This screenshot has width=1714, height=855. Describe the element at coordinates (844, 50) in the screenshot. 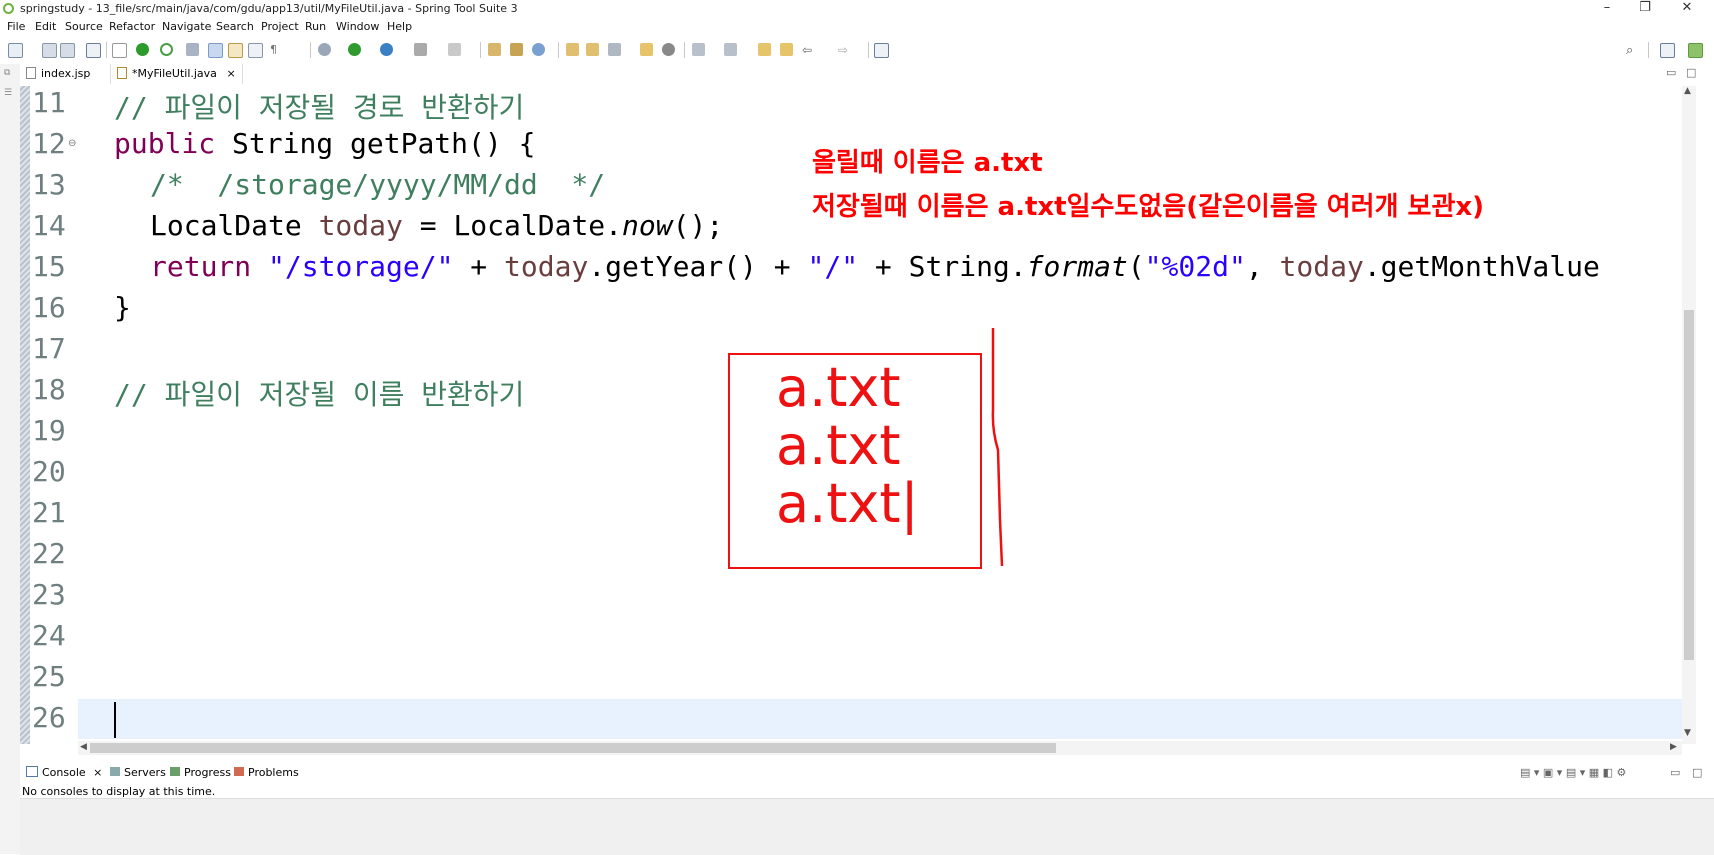

I see `forward-icon: ⇨` at that location.